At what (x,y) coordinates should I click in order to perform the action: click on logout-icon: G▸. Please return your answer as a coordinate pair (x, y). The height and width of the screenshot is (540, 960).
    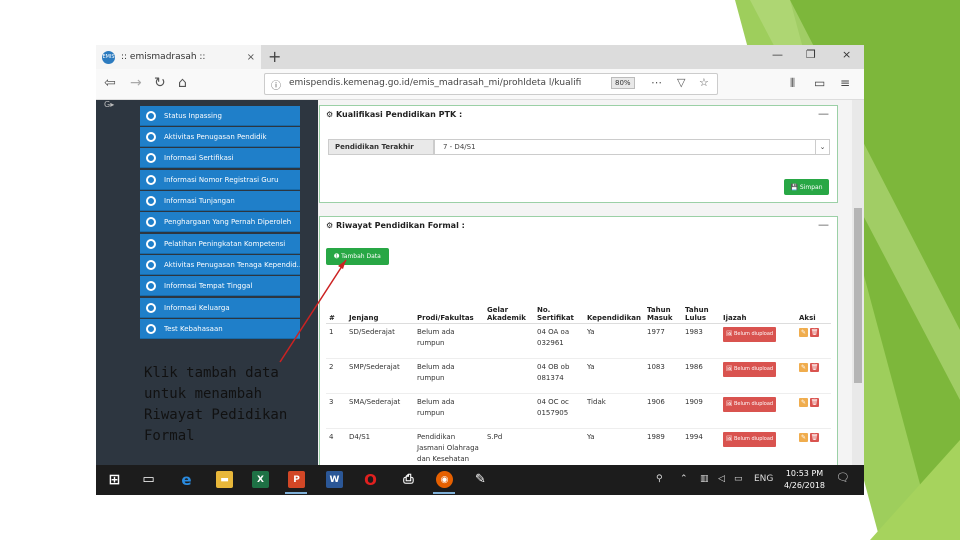
    Looking at the image, I should click on (109, 104).